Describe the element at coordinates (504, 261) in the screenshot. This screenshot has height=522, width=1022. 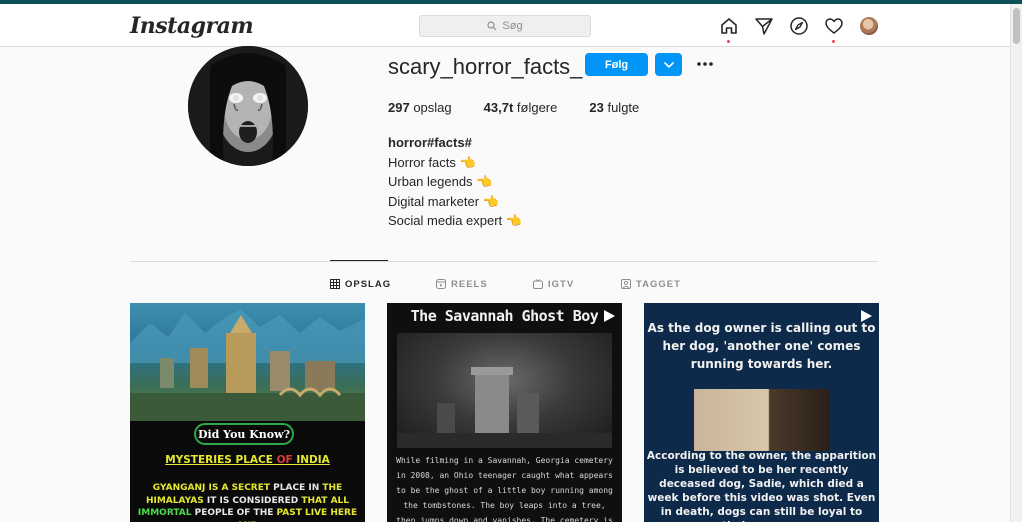
I see `tabs-divider` at that location.